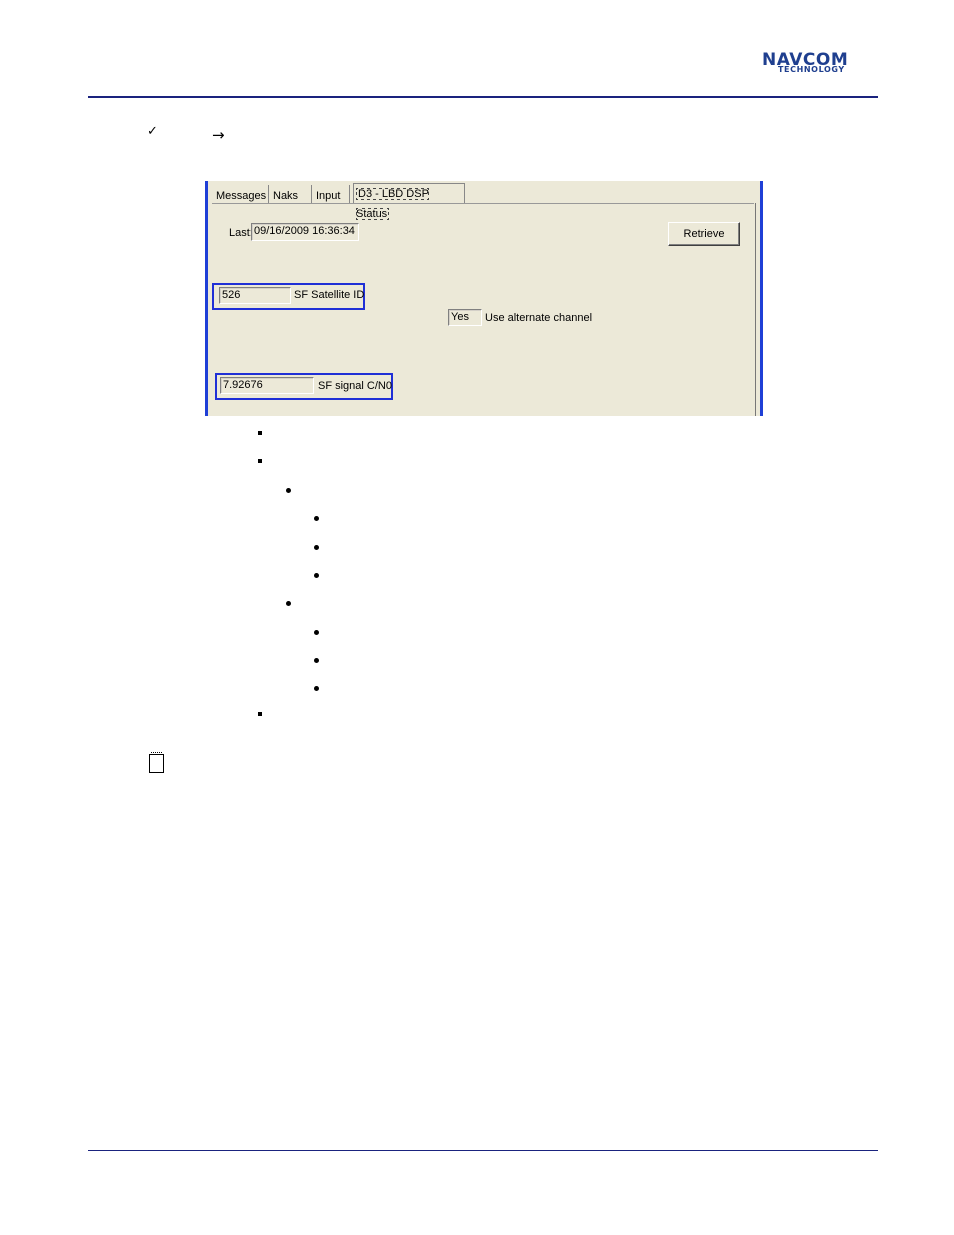 The height and width of the screenshot is (1235, 954). What do you see at coordinates (822, 63) in the screenshot?
I see `navcom-logo: NAVCOM TECHNOLOGY` at bounding box center [822, 63].